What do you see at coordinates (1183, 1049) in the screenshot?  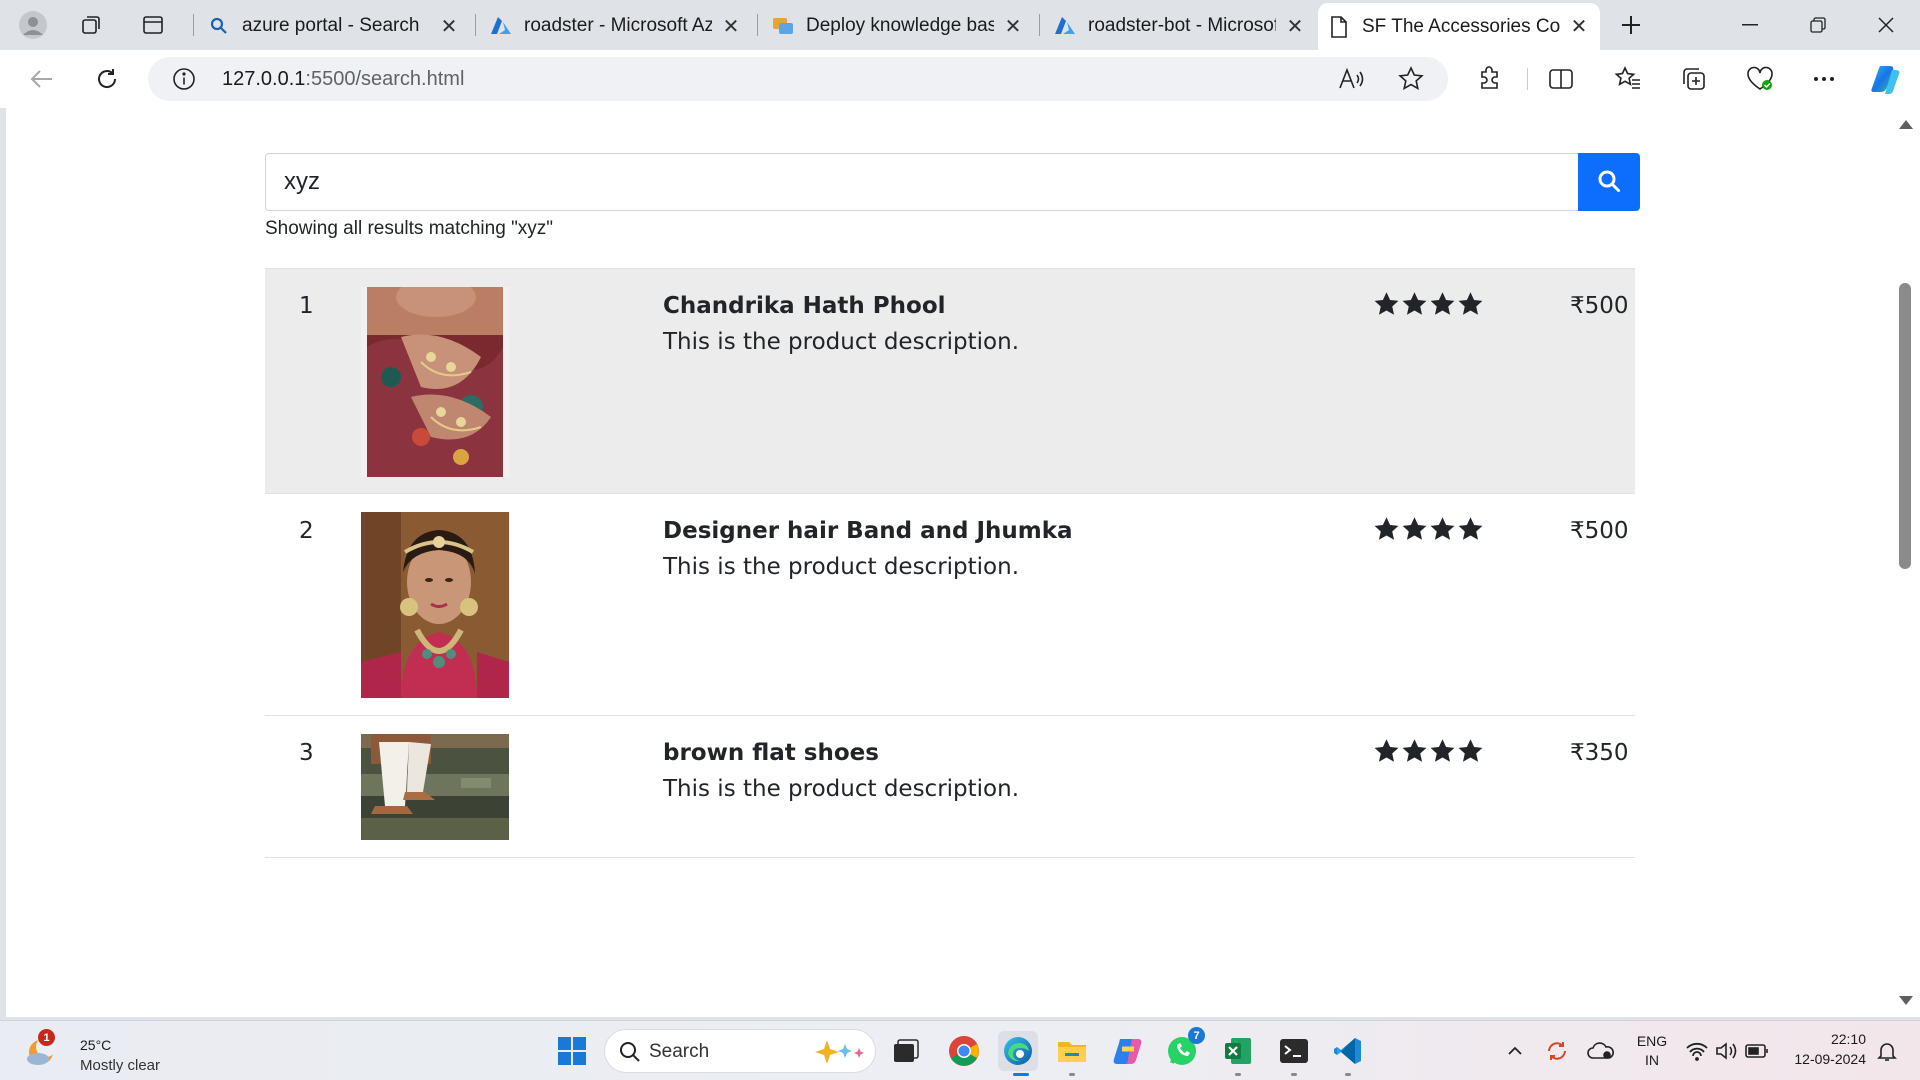 I see `whatsapp-icon: 7` at bounding box center [1183, 1049].